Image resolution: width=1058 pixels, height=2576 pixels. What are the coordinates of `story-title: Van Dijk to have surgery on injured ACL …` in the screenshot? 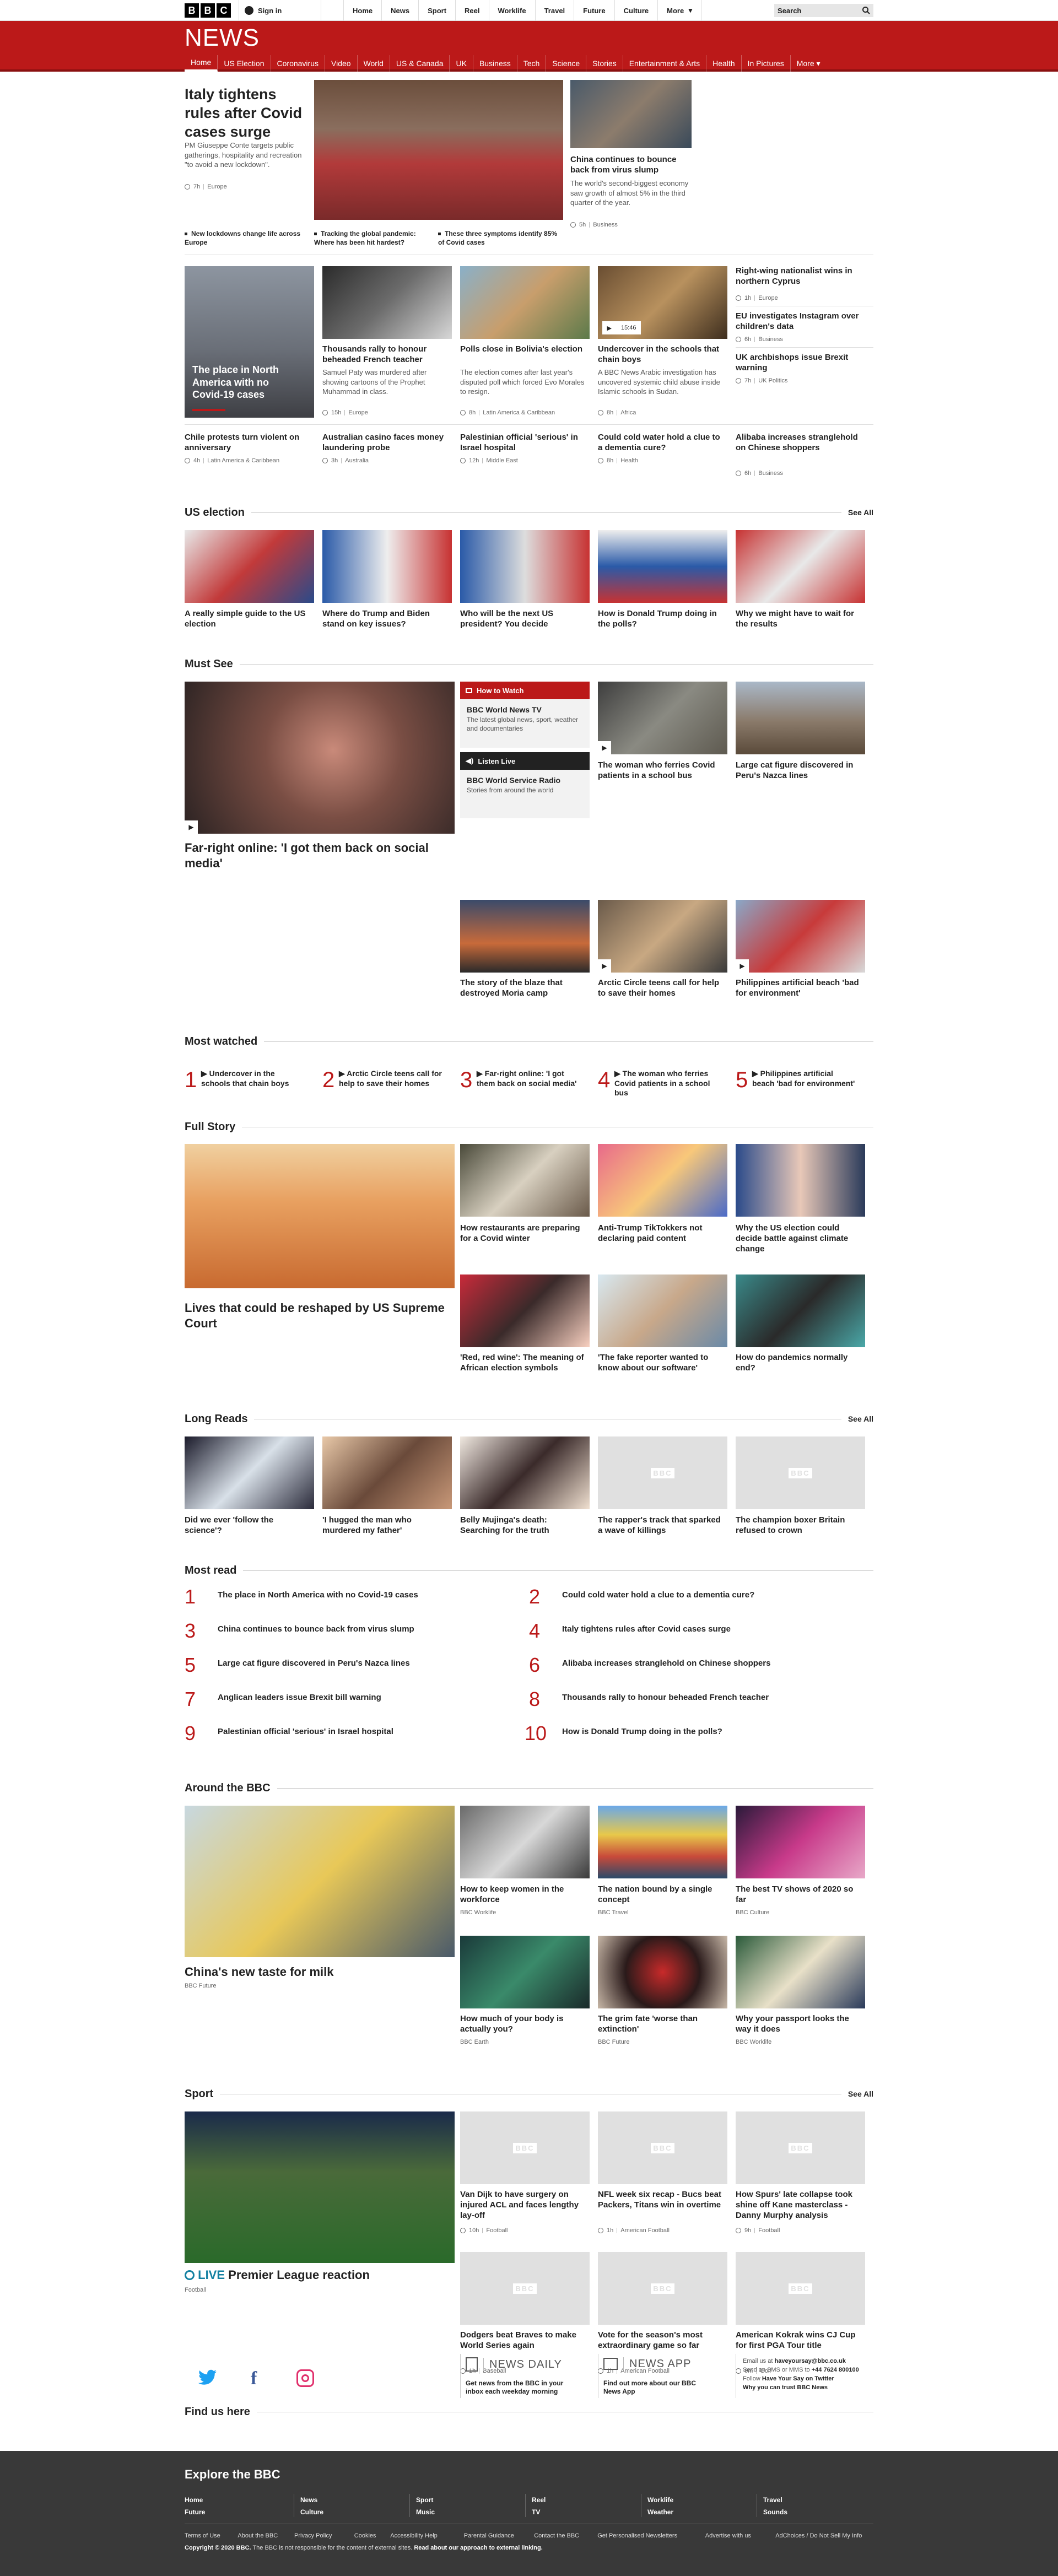 It's located at (523, 2205).